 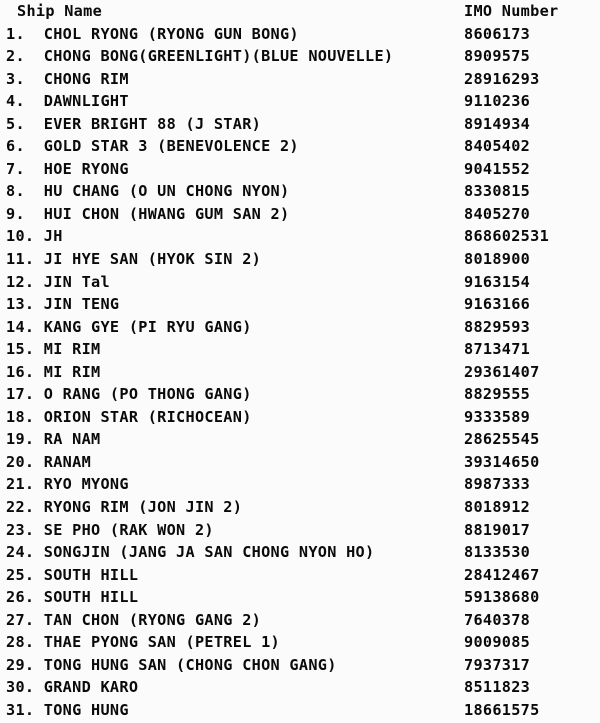 What do you see at coordinates (300, 597) in the screenshot?
I see `table-row: 26. SOUTH HILL 59138680` at bounding box center [300, 597].